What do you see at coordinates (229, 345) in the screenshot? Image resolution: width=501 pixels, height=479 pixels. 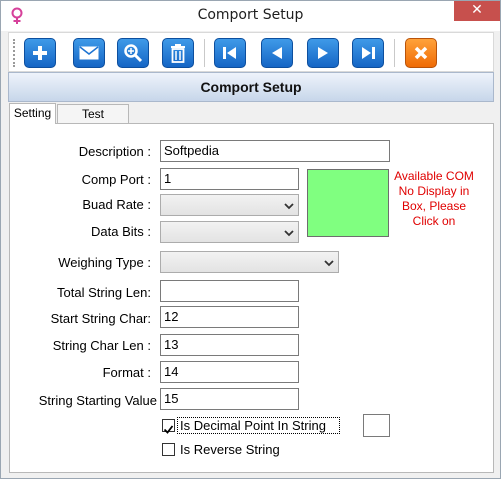 I see `string-char-len-field: 13` at bounding box center [229, 345].